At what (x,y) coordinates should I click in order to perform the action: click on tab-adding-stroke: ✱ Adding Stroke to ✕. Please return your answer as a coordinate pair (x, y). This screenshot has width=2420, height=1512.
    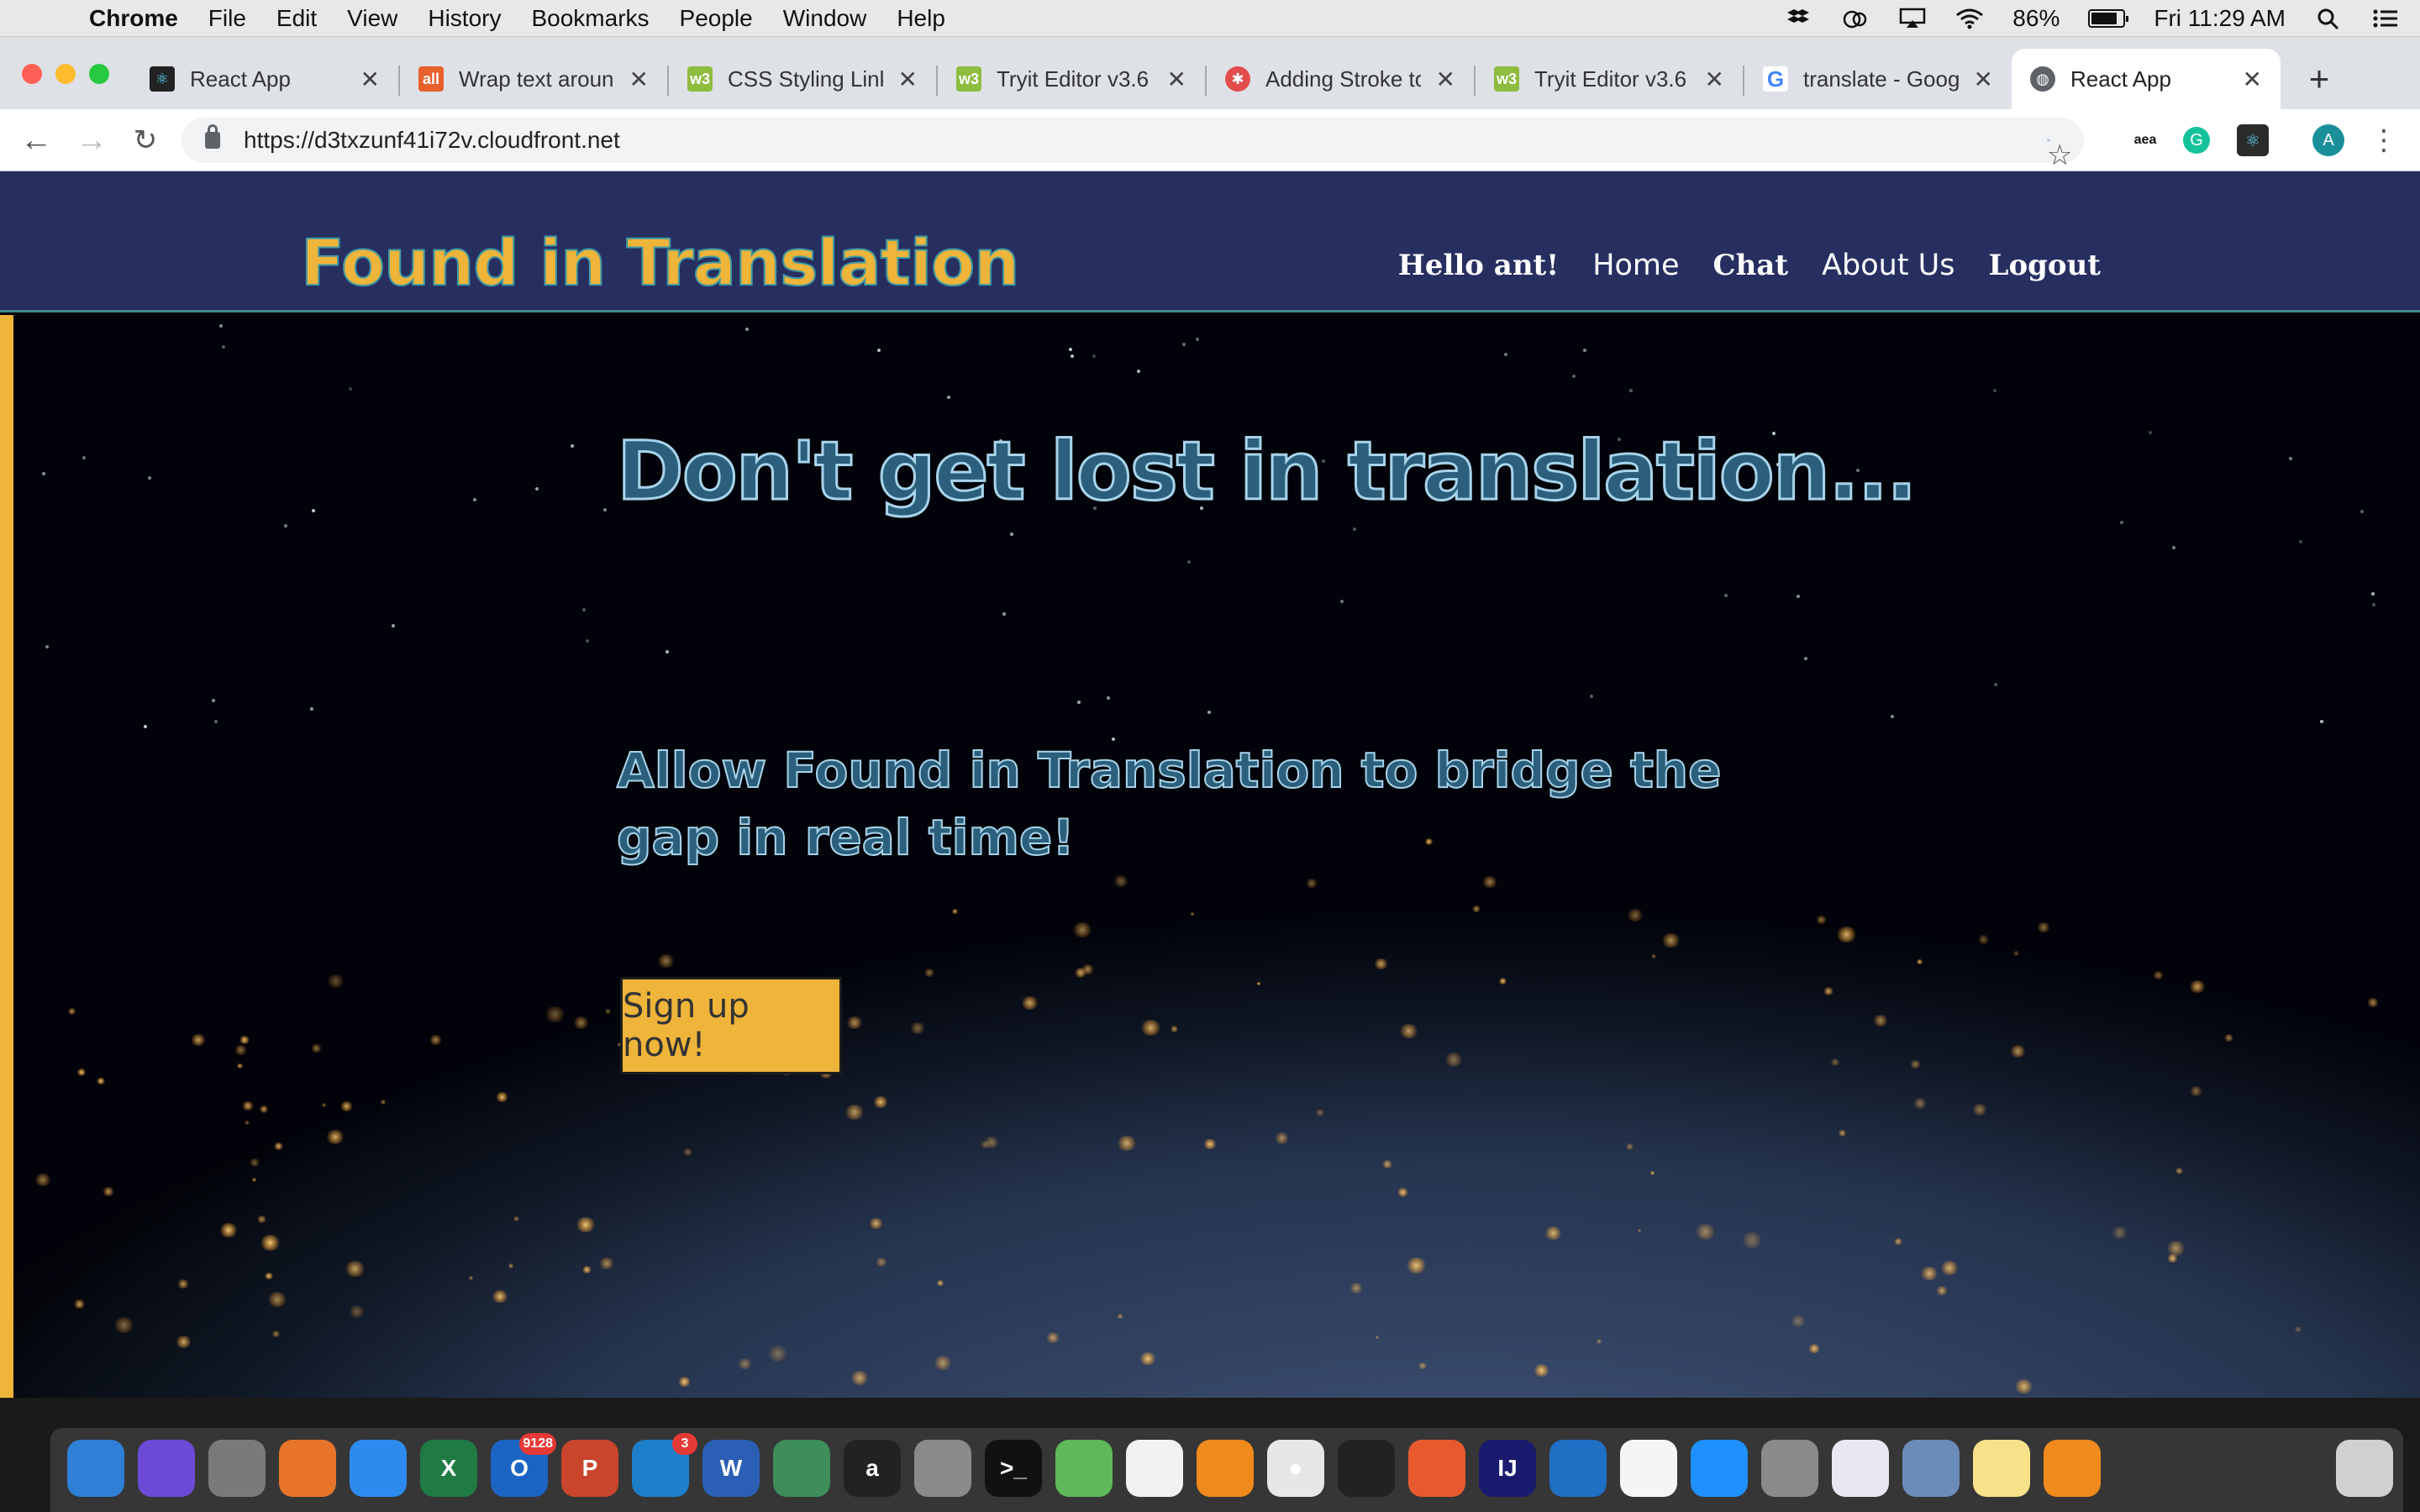
    Looking at the image, I should click on (1341, 79).